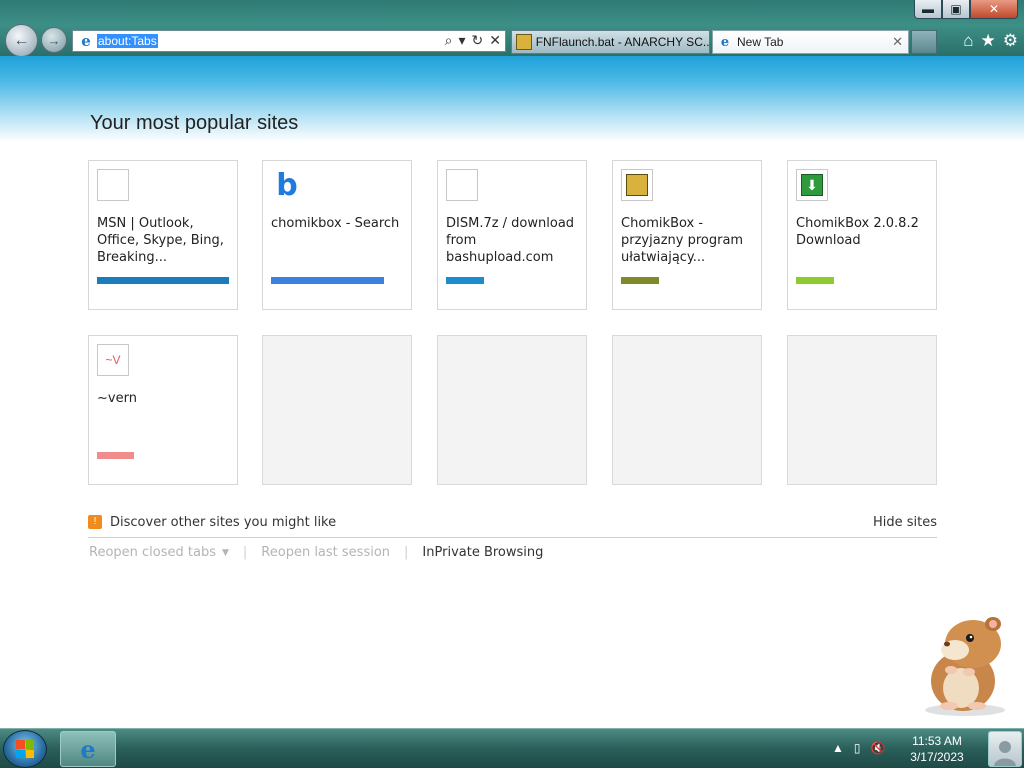 The width and height of the screenshot is (1024, 768). I want to click on network-icon: ▯, so click(857, 748).